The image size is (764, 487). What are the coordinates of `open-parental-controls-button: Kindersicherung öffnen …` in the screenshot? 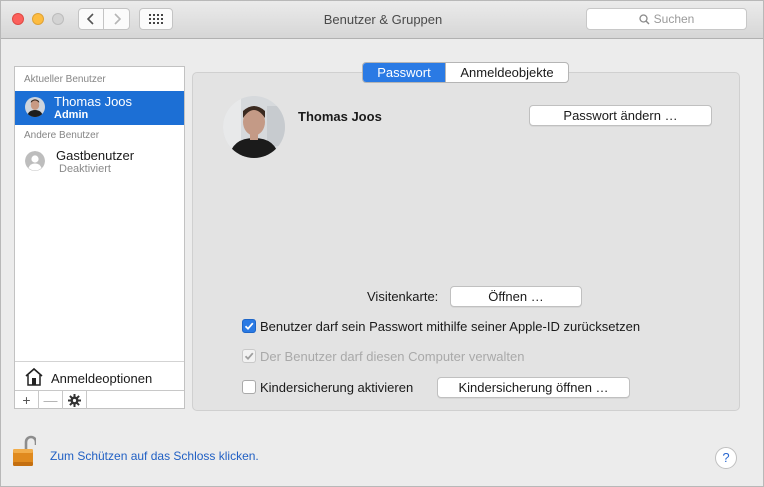 It's located at (533, 387).